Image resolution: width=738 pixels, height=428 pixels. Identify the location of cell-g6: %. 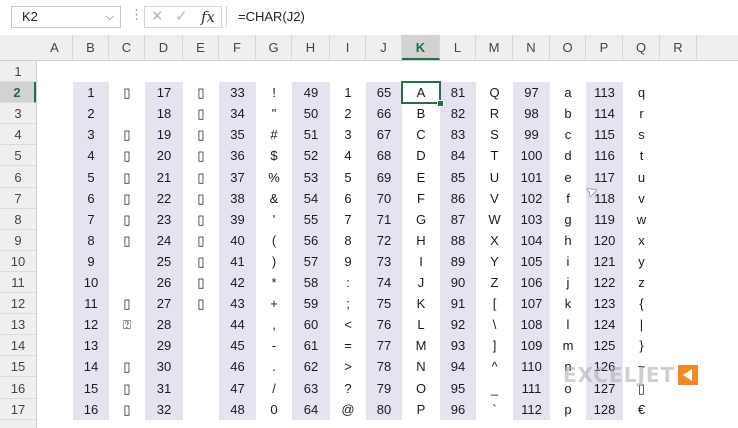
(274, 177).